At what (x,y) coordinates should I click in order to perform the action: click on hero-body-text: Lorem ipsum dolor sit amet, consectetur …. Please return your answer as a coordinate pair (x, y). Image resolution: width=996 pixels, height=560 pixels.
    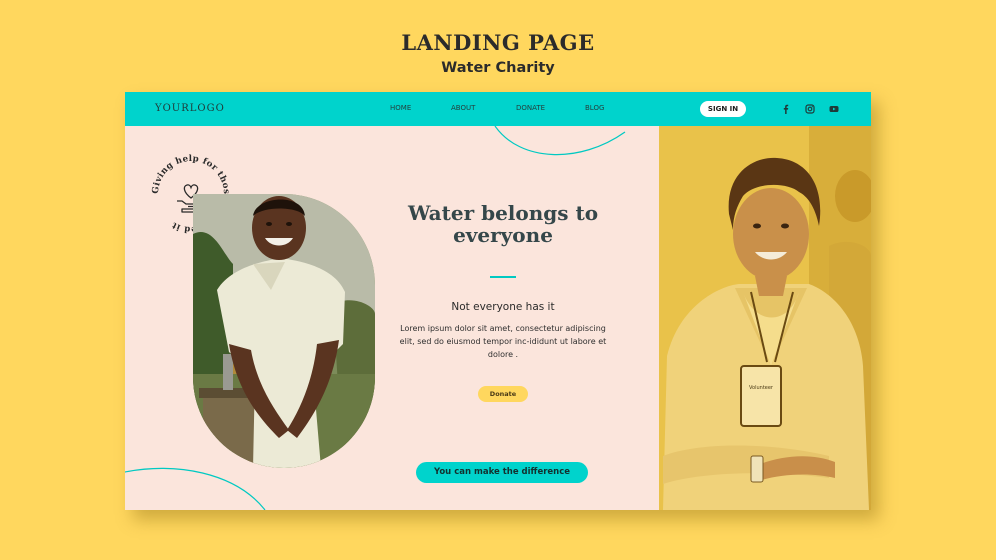
    Looking at the image, I should click on (503, 341).